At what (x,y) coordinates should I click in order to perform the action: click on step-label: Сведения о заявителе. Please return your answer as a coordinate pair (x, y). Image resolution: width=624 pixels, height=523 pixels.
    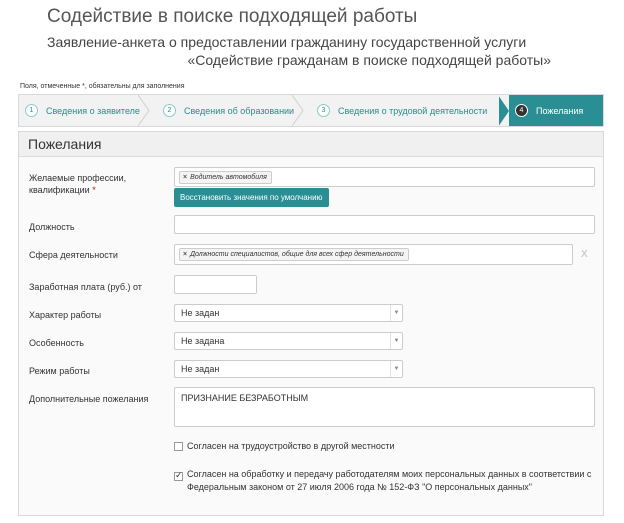
    Looking at the image, I should click on (93, 110).